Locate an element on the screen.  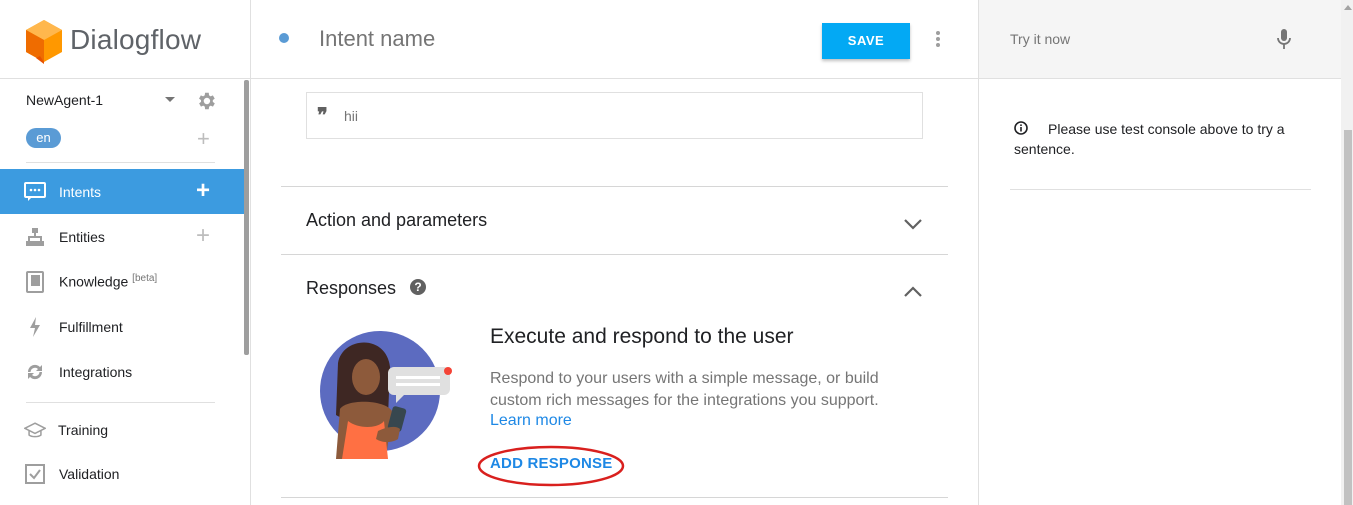
sidebar-item-training: Training is located at coordinates (122, 429).